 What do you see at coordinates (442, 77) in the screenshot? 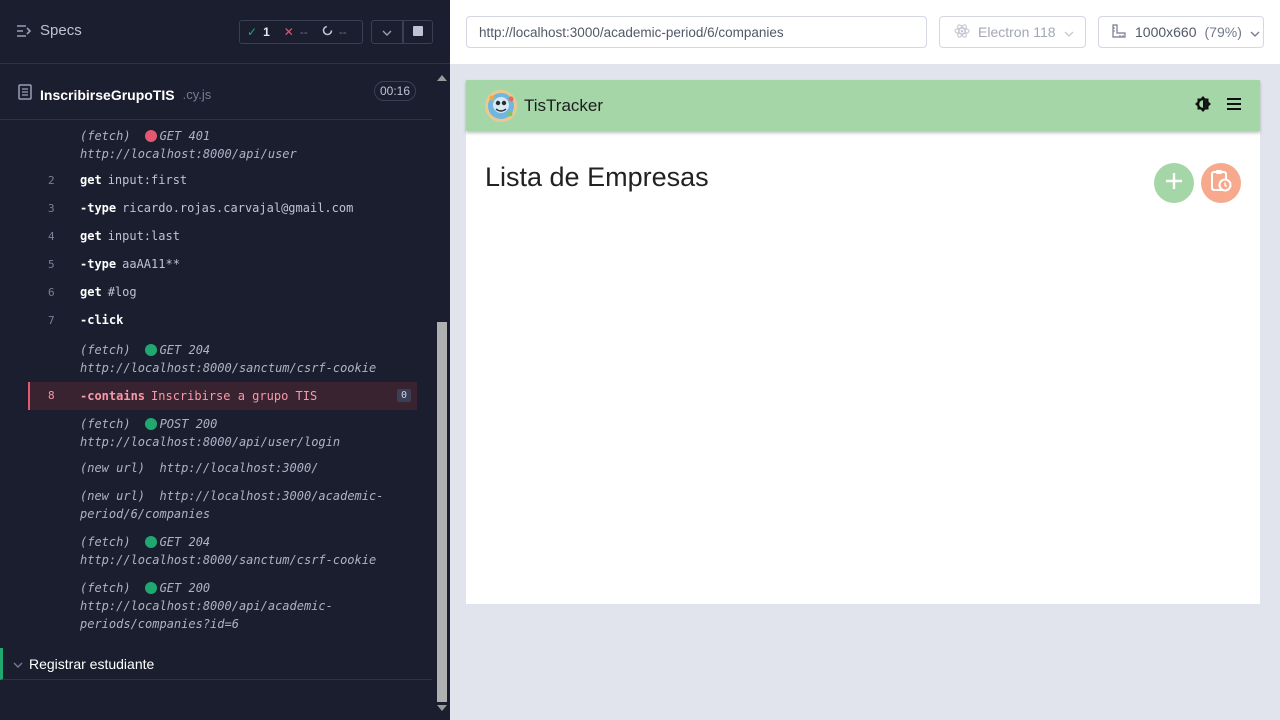
I see `scroll-up-icon` at bounding box center [442, 77].